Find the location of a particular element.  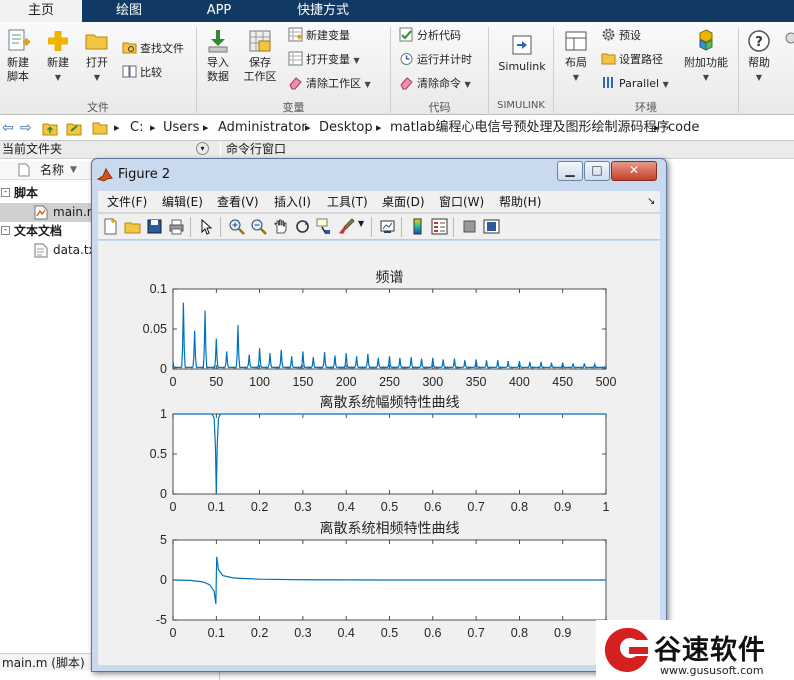

menu-desktop: 桌面(D) is located at coordinates (403, 202).